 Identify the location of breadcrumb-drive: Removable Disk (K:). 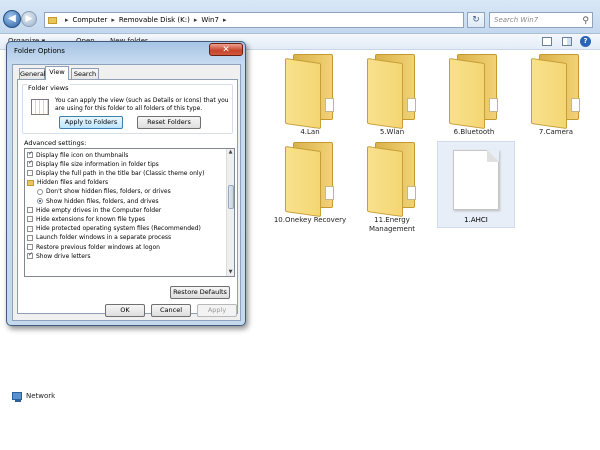
(154, 20).